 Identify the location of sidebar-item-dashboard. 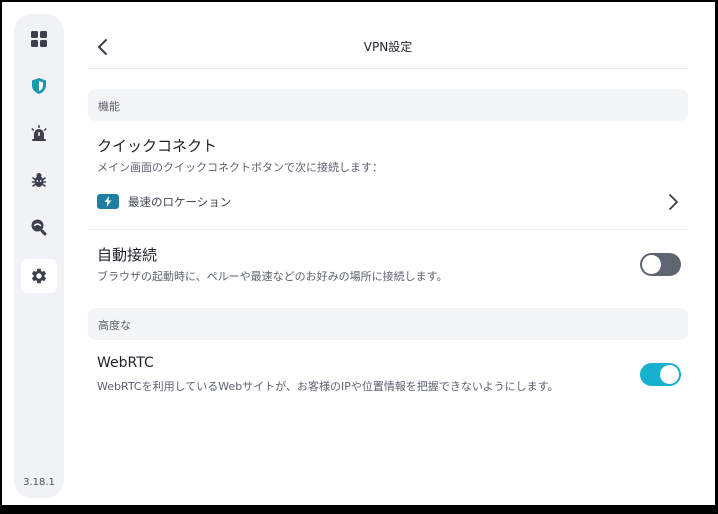
(39, 39).